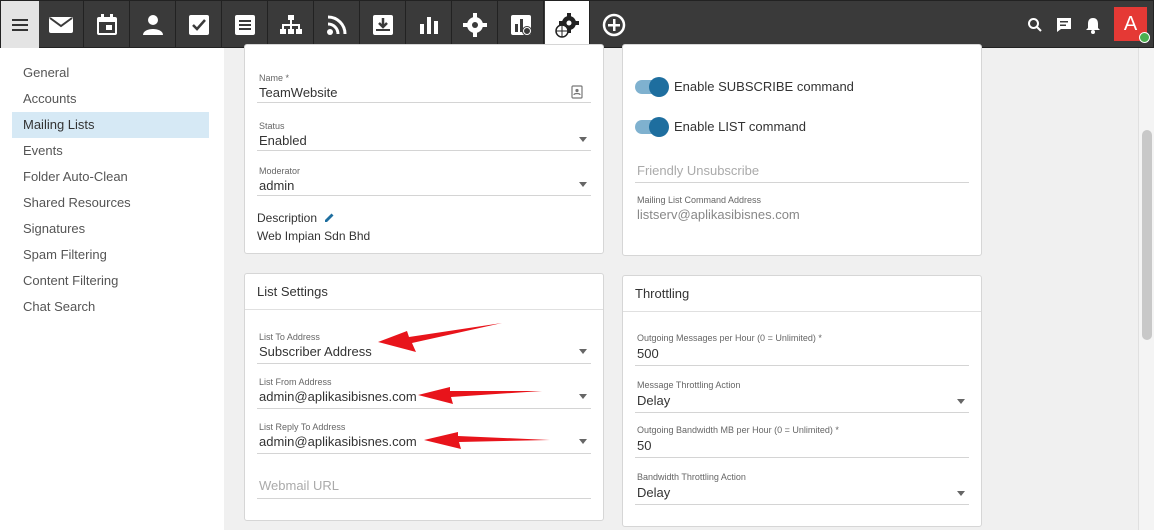 Image resolution: width=1154 pixels, height=530 pixels. Describe the element at coordinates (287, 218) in the screenshot. I see `description-label: Description` at that location.